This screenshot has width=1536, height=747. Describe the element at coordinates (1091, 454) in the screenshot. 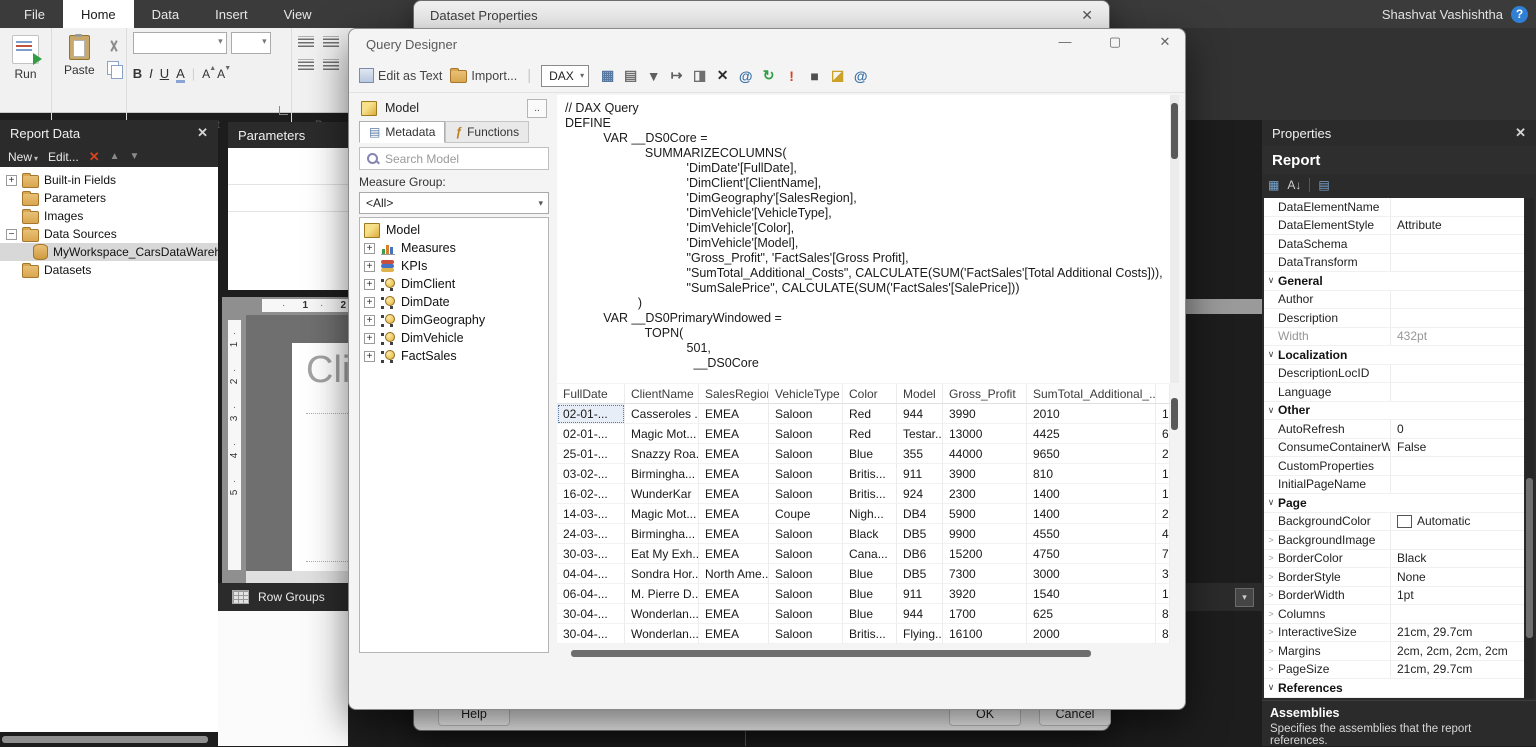

I see `table-cell: 9650` at that location.